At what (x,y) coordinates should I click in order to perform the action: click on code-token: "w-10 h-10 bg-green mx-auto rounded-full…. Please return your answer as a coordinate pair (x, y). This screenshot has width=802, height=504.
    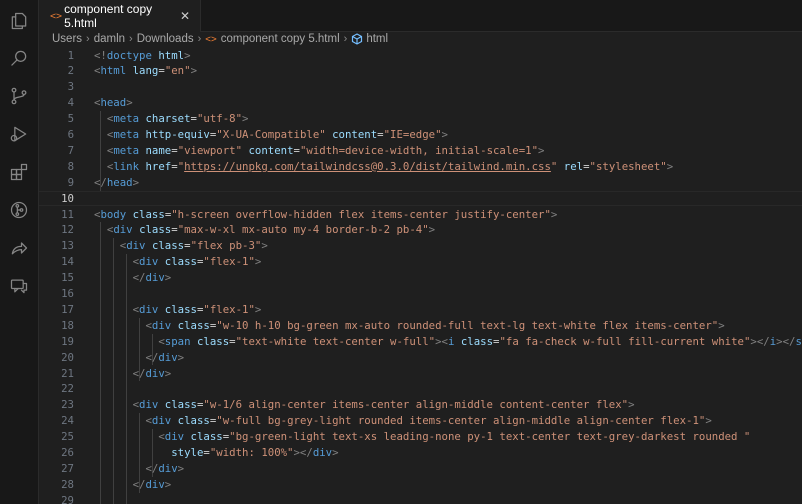
    Looking at the image, I should click on (467, 325).